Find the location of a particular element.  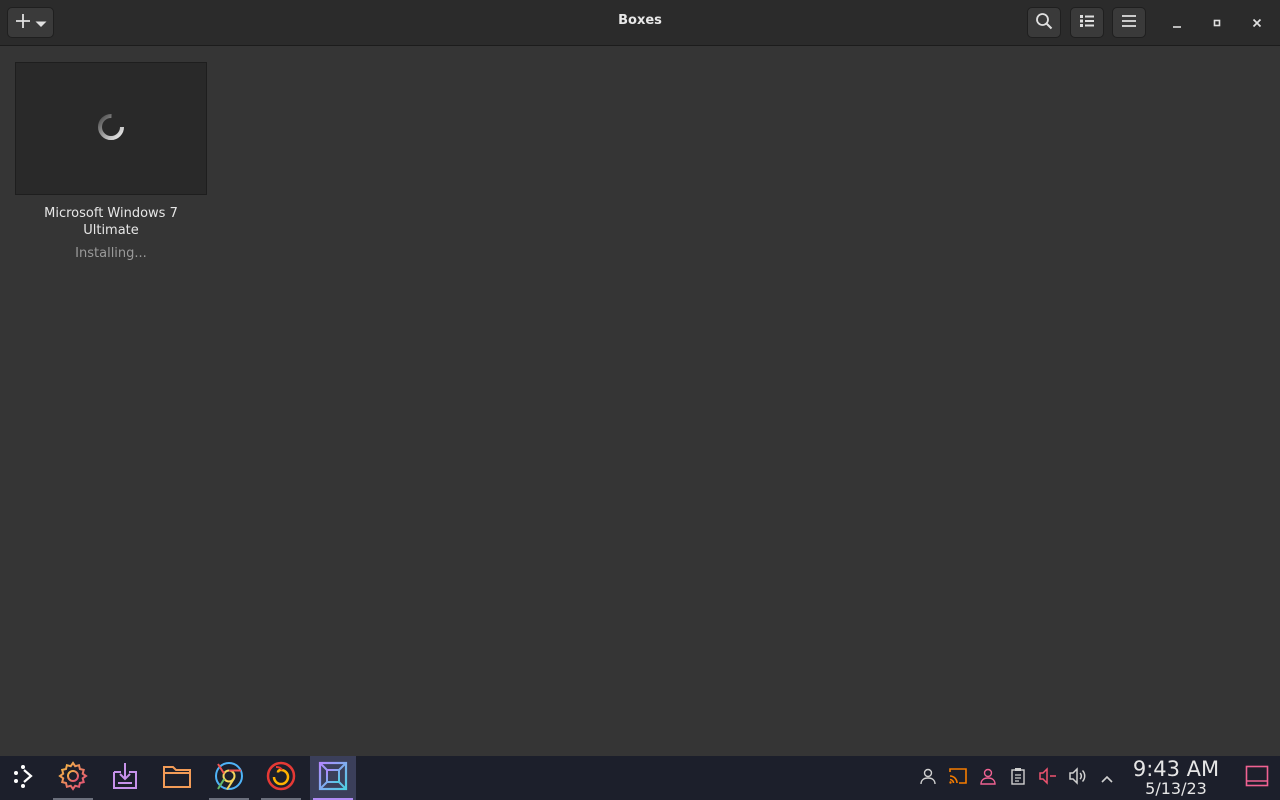

user-icon is located at coordinates (928, 778).